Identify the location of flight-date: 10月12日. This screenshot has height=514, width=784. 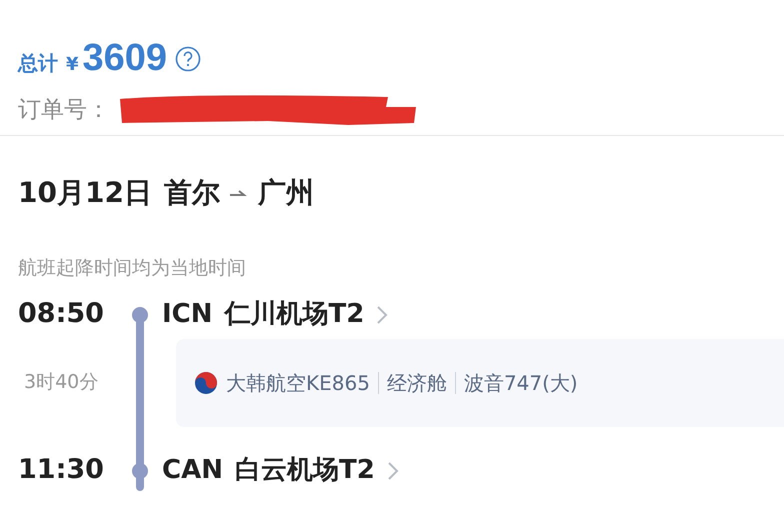
(85, 193).